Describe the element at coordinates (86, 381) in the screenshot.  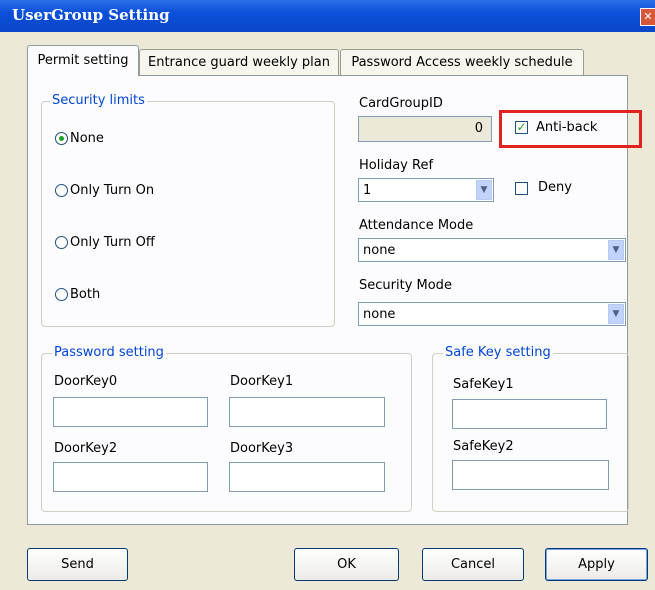
I see `doorkey0-label: DoorKey0` at that location.